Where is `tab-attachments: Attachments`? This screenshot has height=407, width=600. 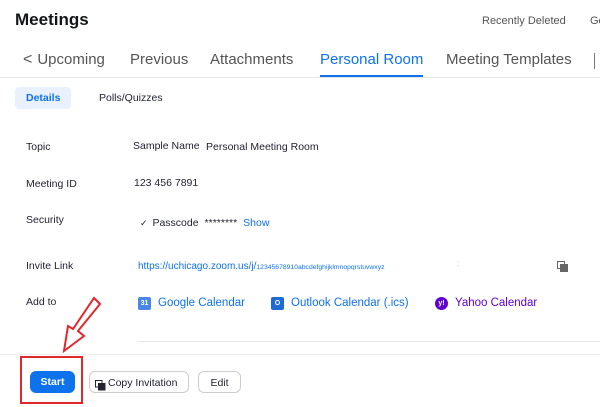 tab-attachments: Attachments is located at coordinates (251, 59).